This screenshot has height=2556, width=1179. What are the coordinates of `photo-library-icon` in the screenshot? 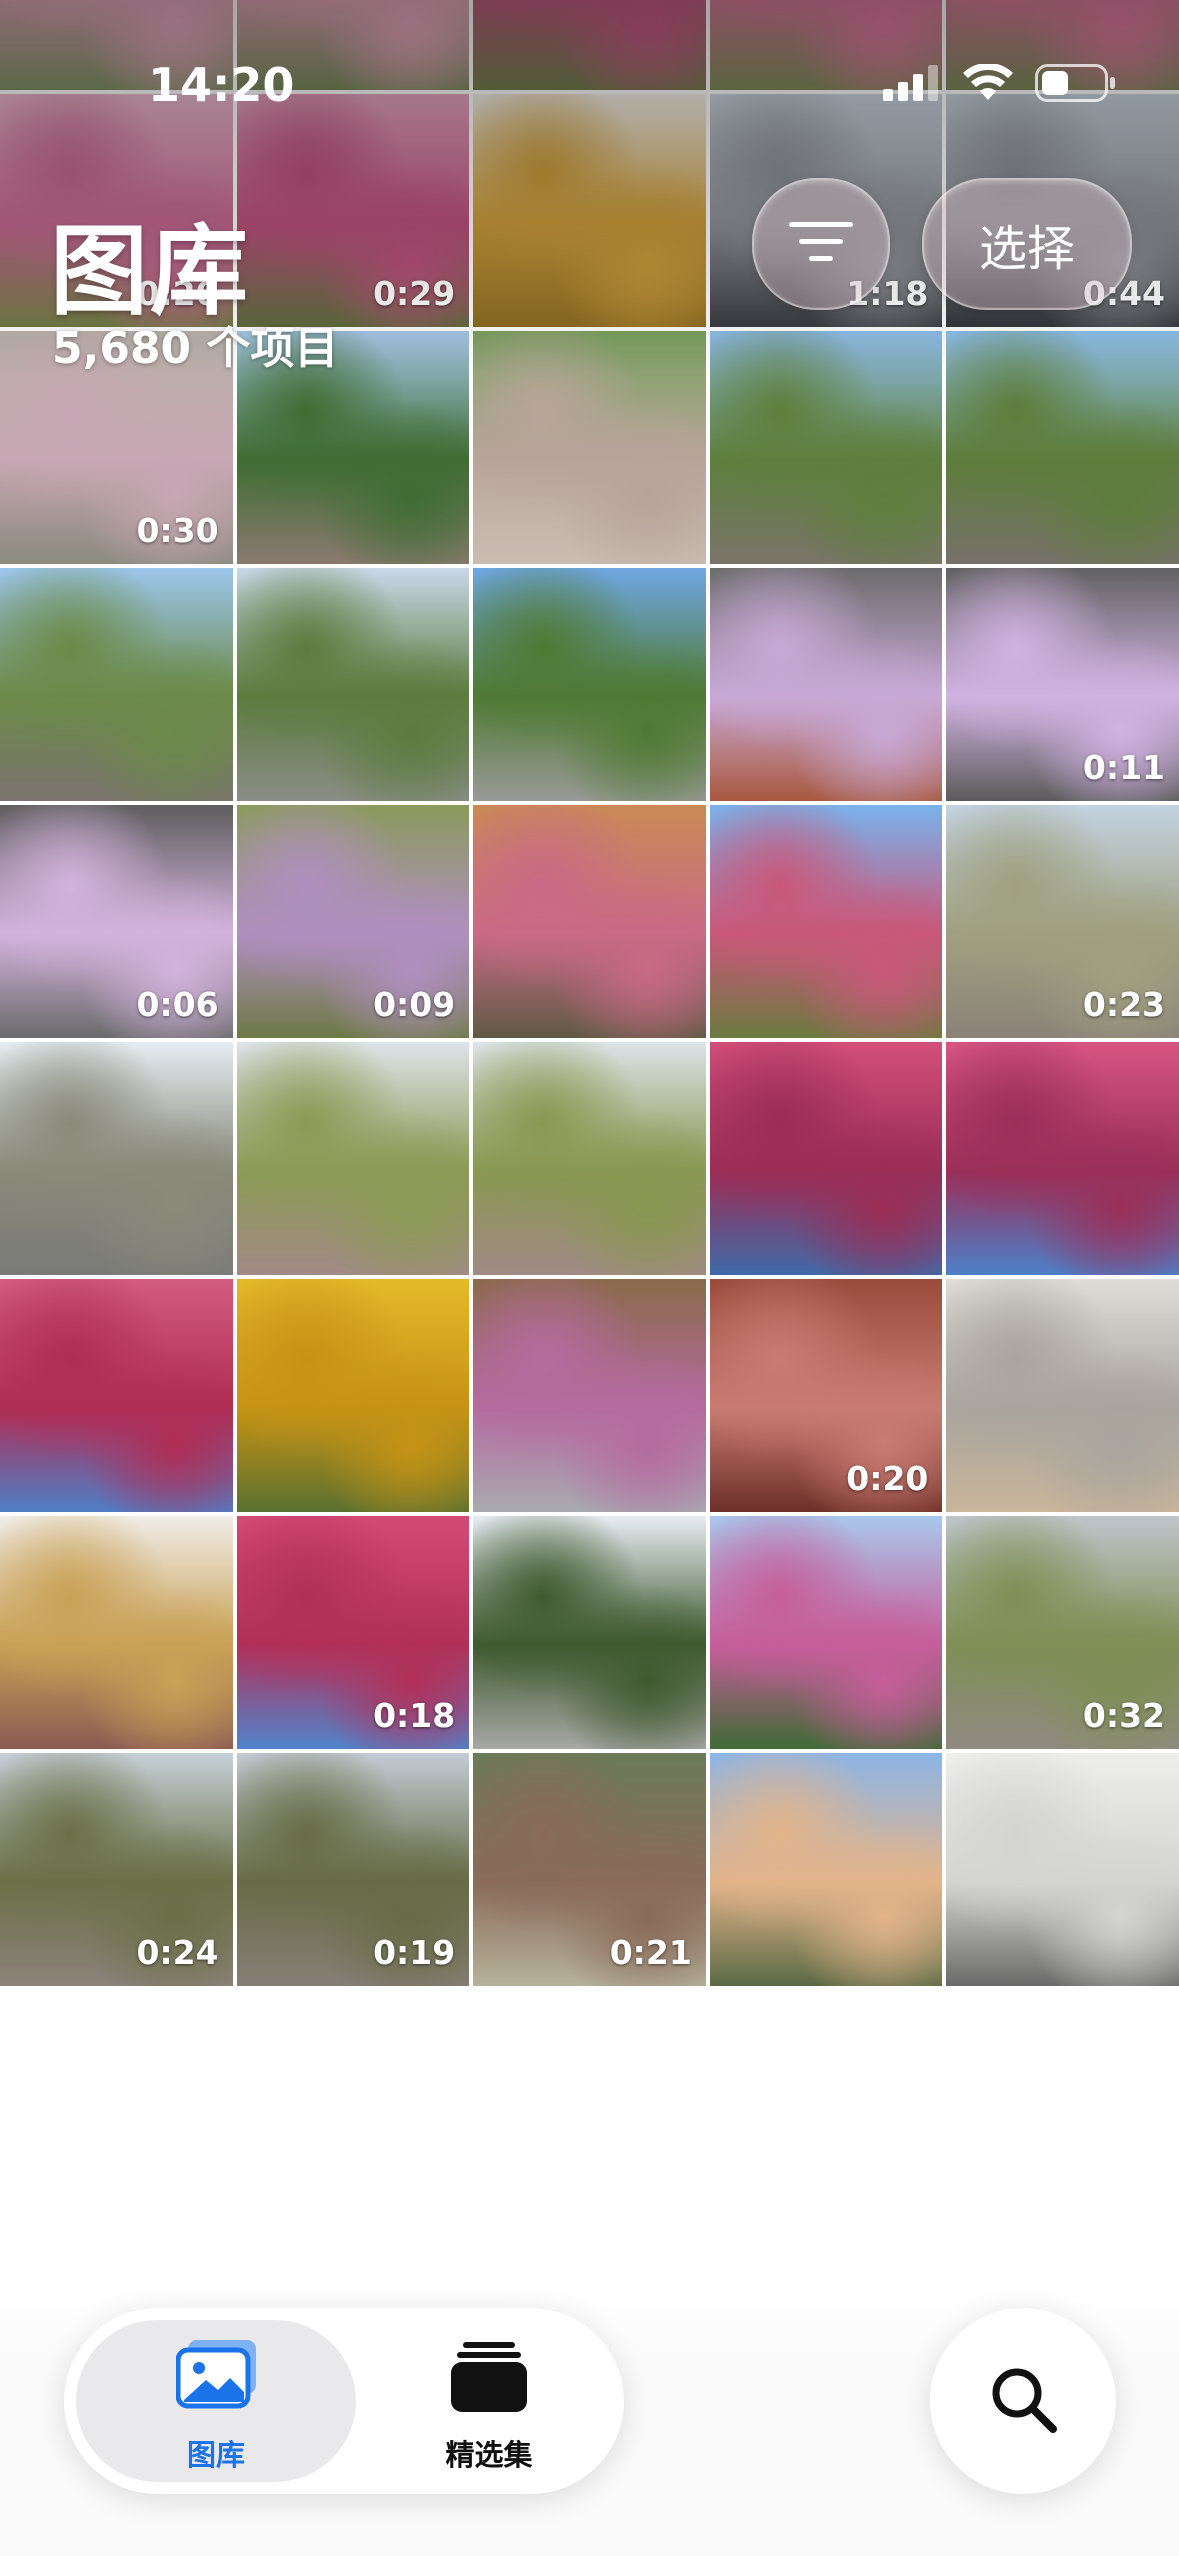 It's located at (217, 2378).